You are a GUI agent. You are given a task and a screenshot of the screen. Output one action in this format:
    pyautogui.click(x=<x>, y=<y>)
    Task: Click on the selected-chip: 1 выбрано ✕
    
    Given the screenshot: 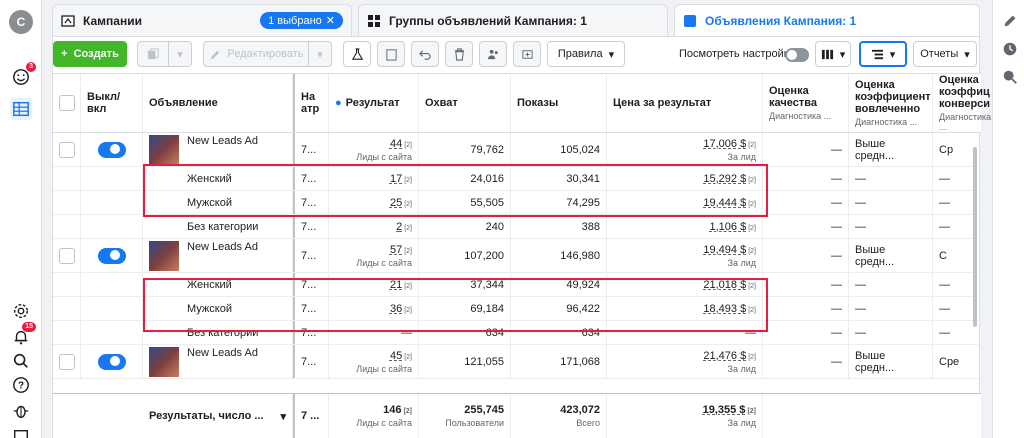 What is the action you would take?
    pyautogui.click(x=301, y=20)
    